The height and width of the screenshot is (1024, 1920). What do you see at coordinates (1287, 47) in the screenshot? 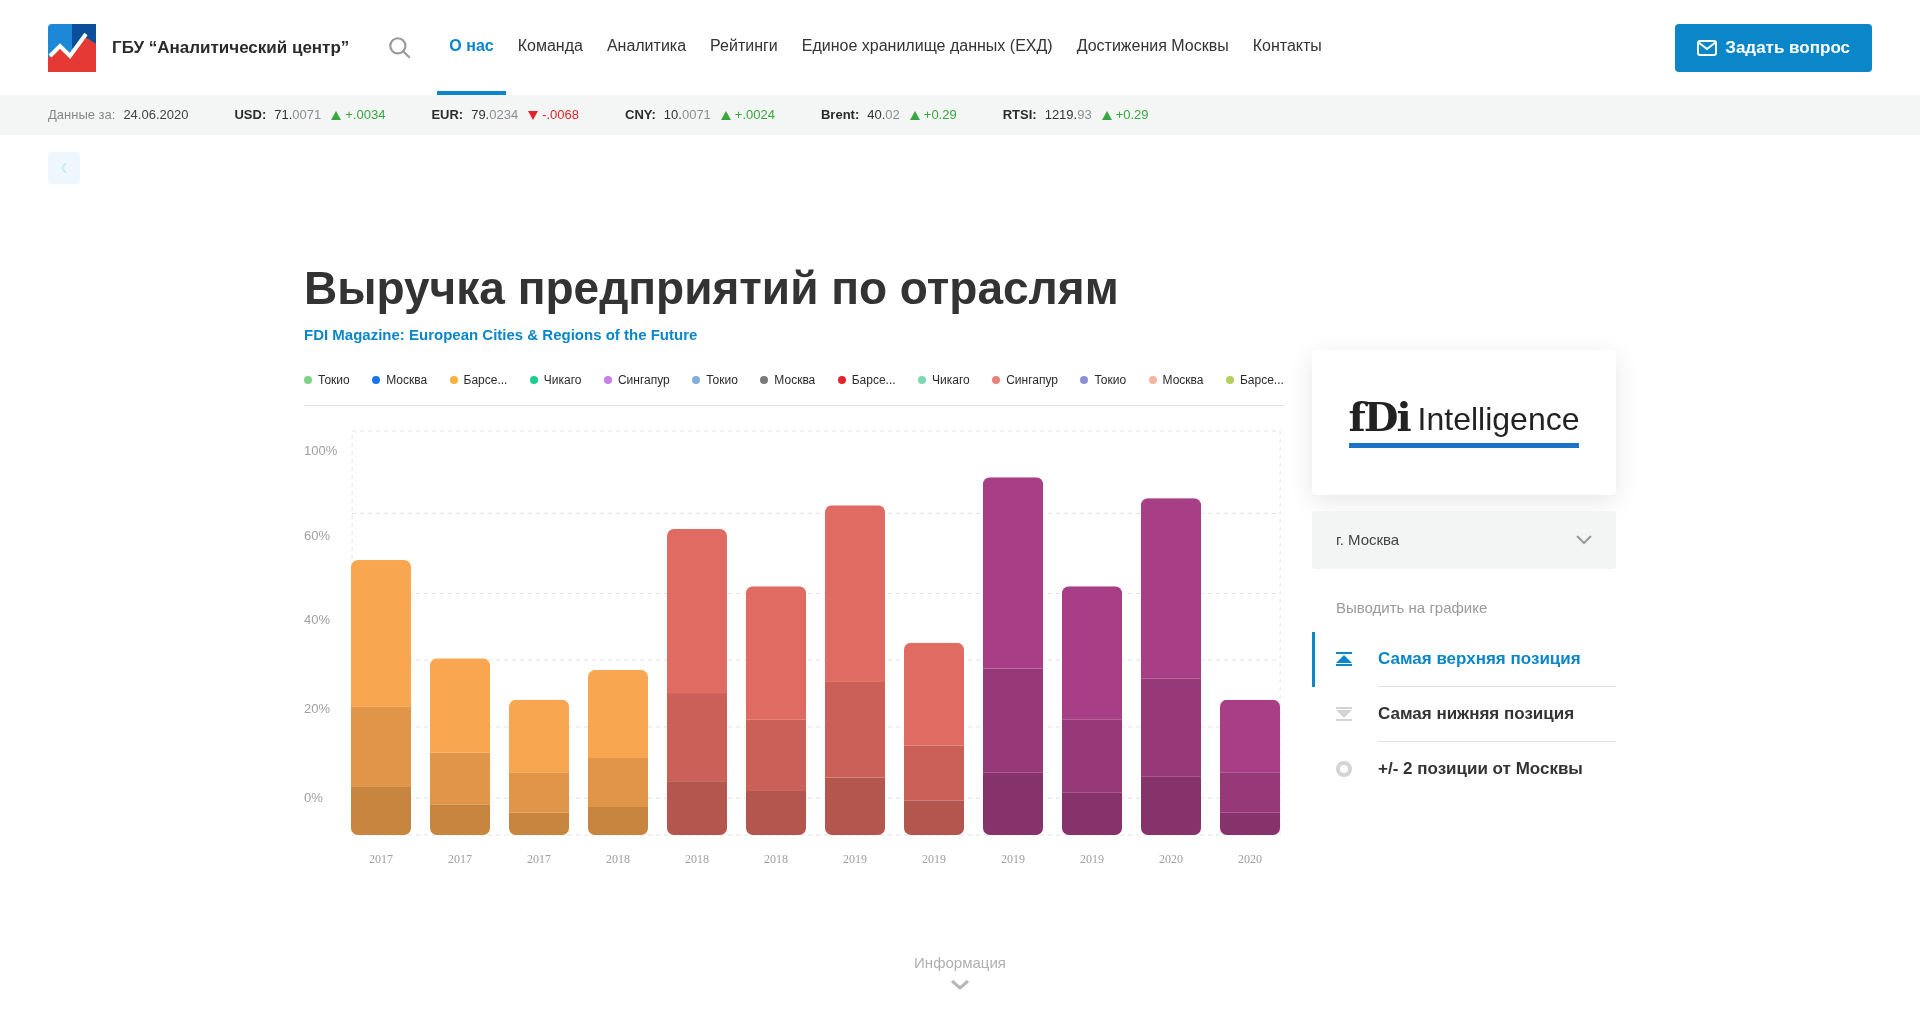
I see `nav-link: Контакты` at bounding box center [1287, 47].